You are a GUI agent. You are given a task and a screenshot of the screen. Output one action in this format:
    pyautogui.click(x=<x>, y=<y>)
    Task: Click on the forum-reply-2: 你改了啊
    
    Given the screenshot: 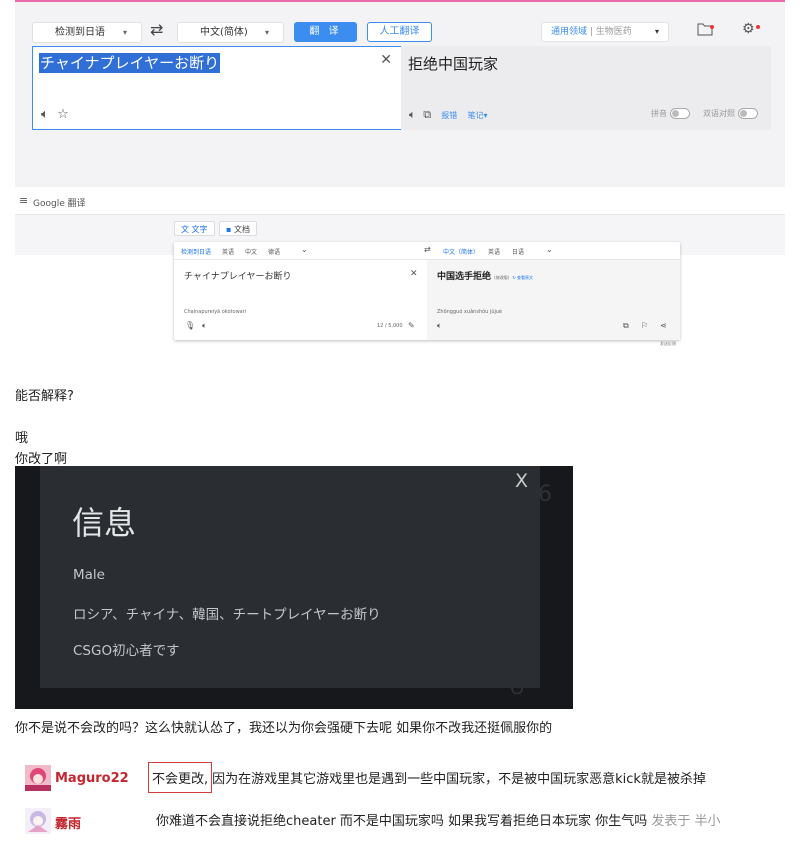 What is the action you would take?
    pyautogui.click(x=41, y=459)
    